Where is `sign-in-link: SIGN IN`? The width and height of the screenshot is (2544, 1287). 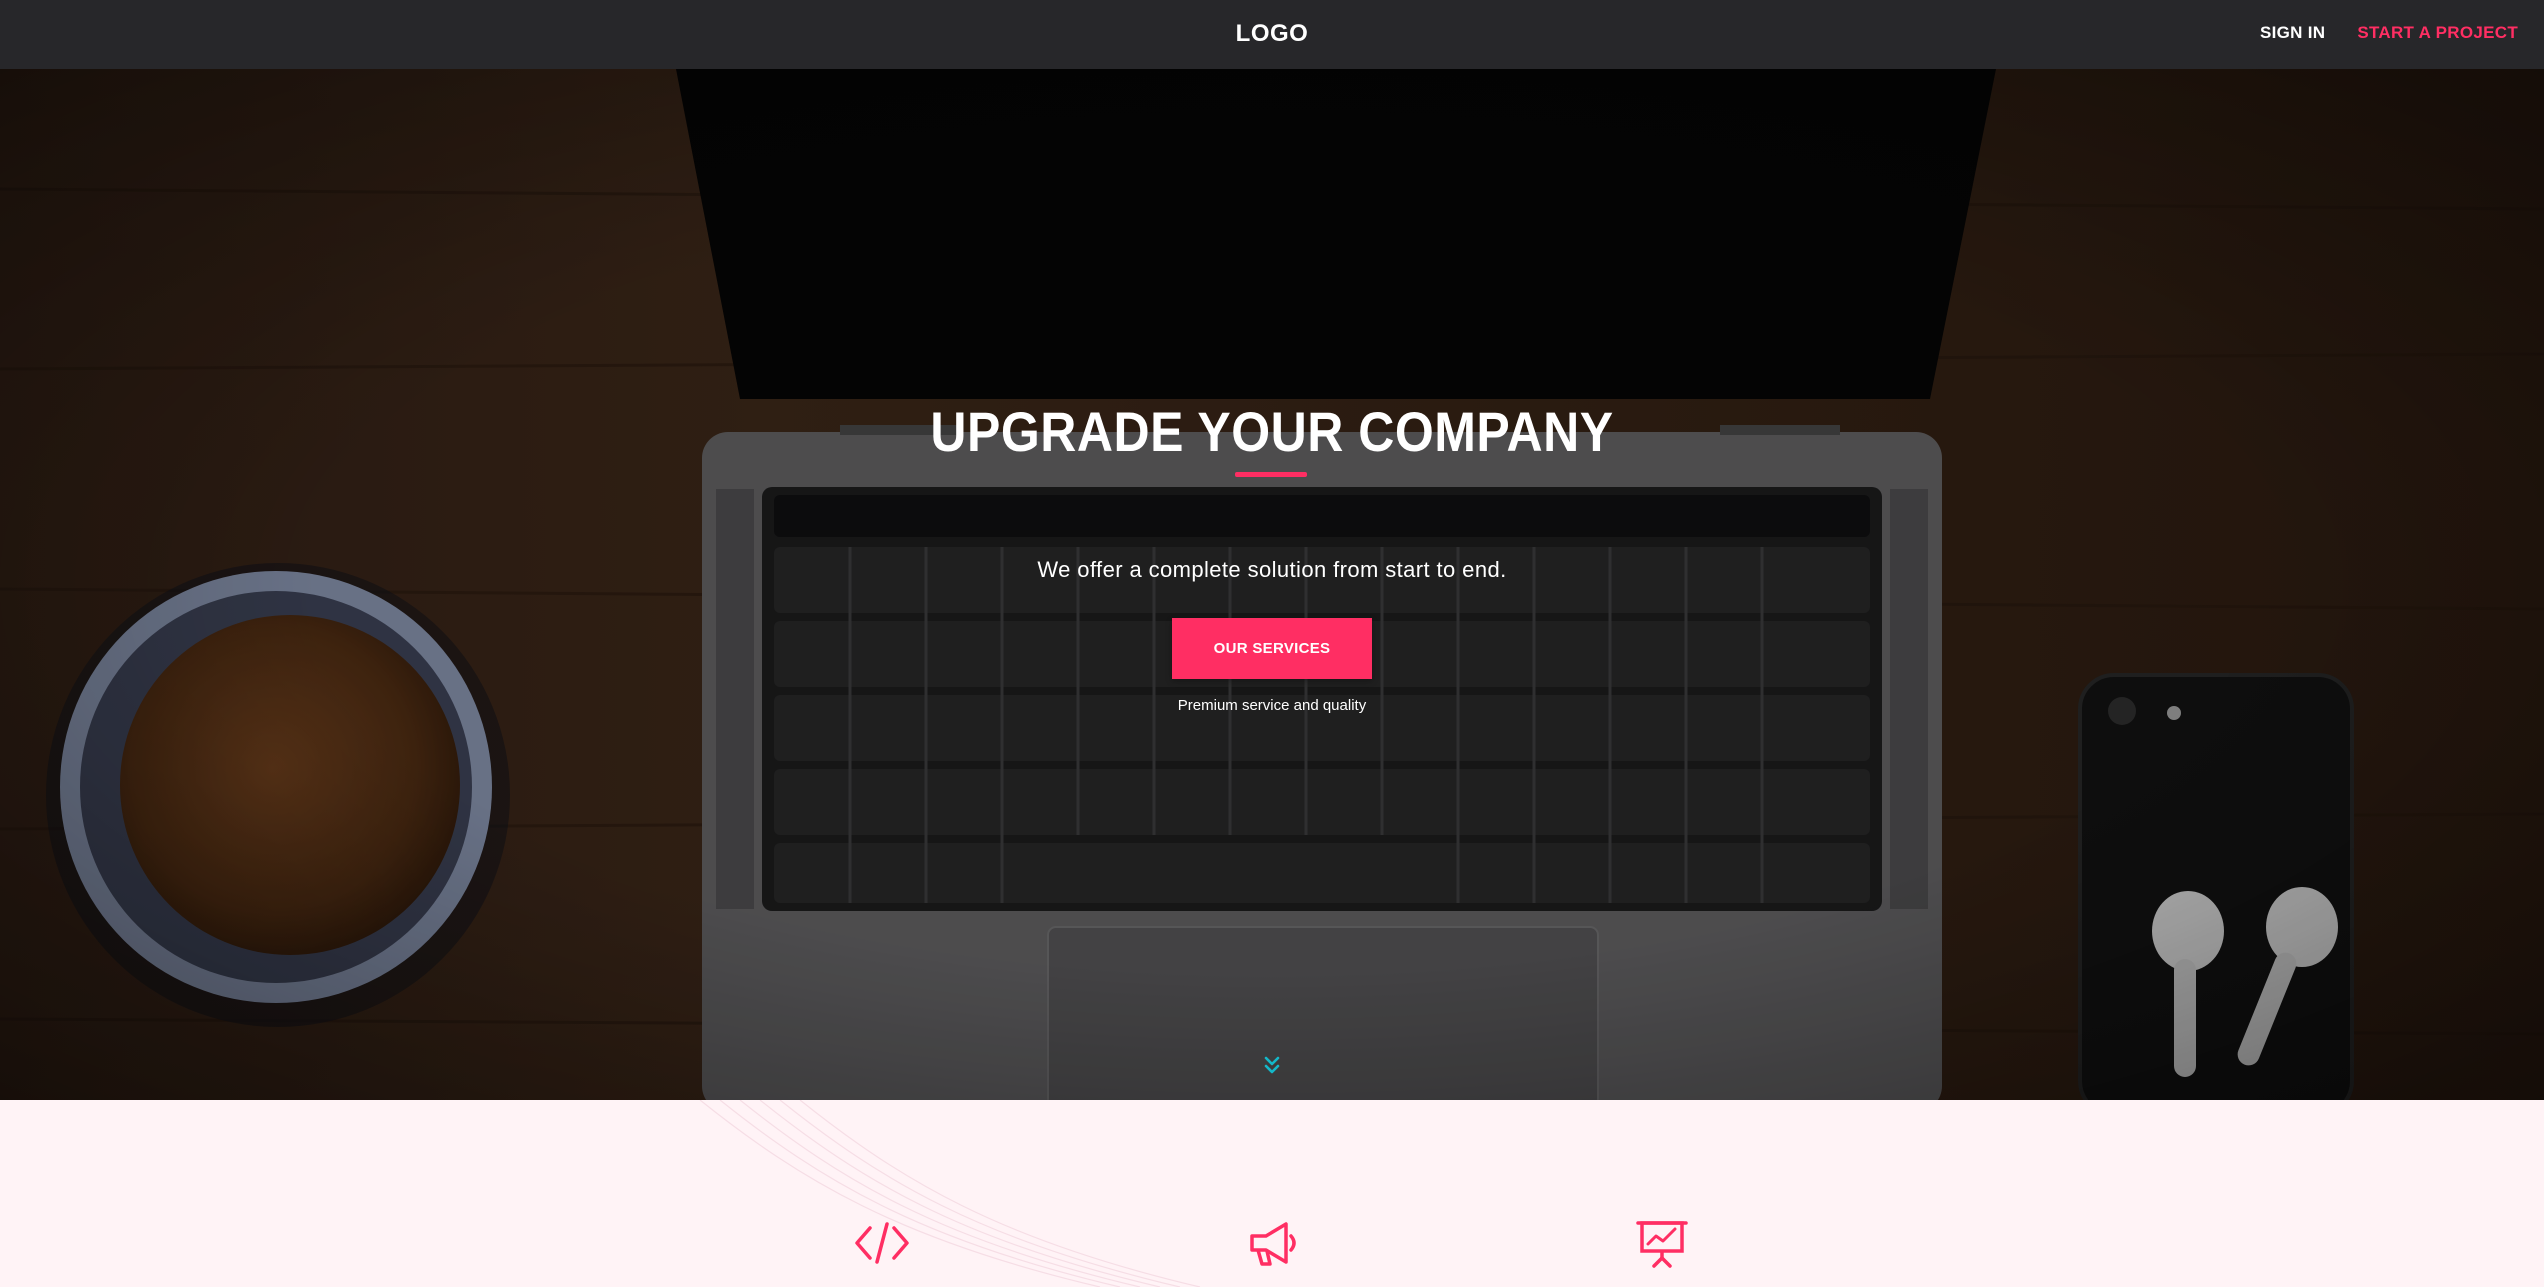 sign-in-link: SIGN IN is located at coordinates (2292, 33).